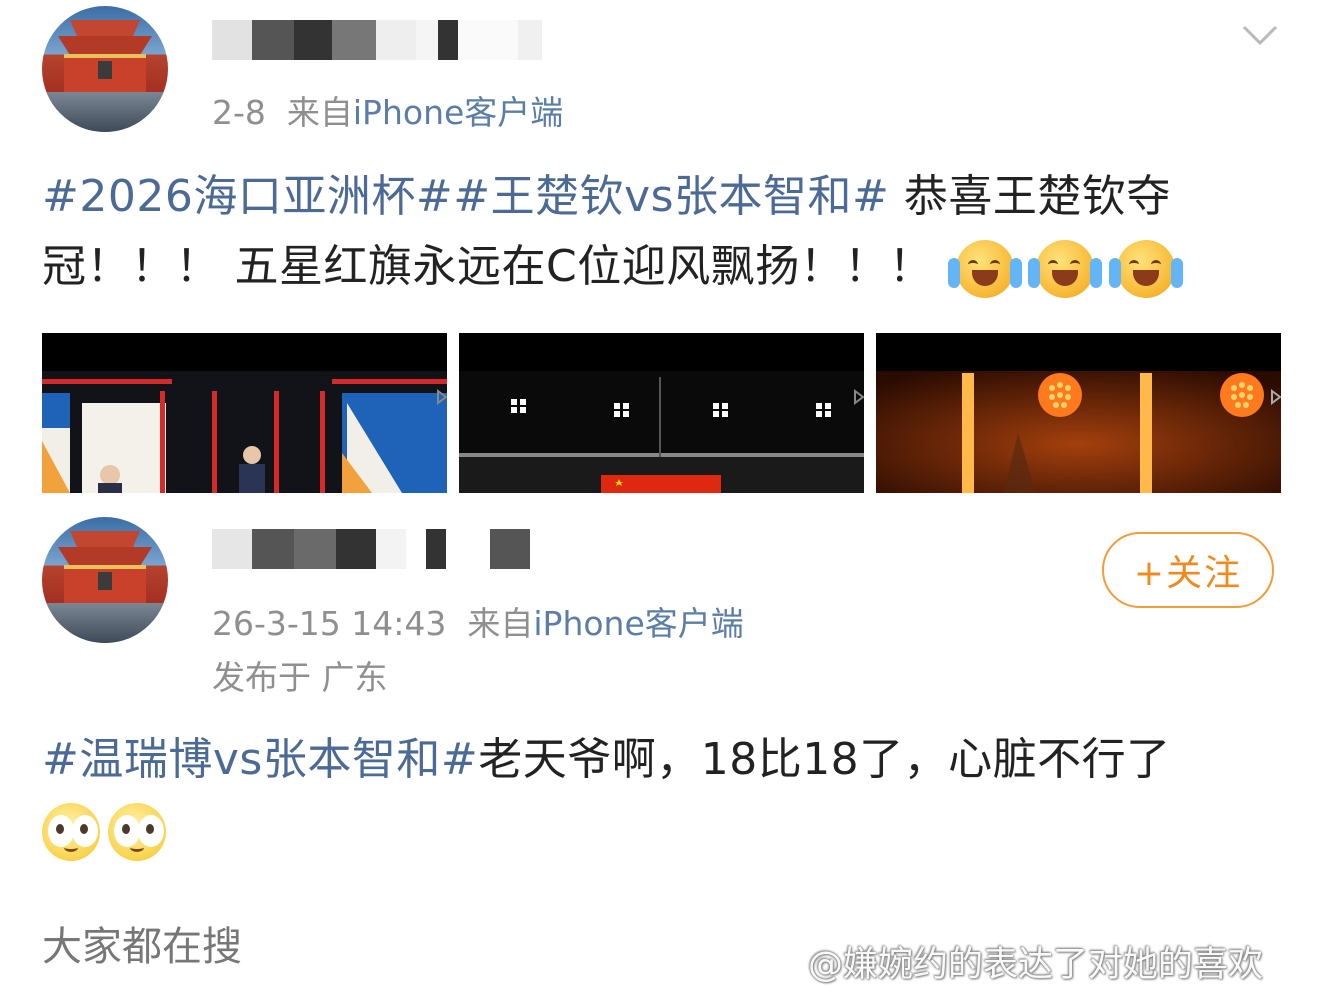 The height and width of the screenshot is (989, 1320). Describe the element at coordinates (488, 266) in the screenshot. I see `post-text-line: 冠！！！ 五星红旗永远在C位迎风飘扬！！！` at that location.